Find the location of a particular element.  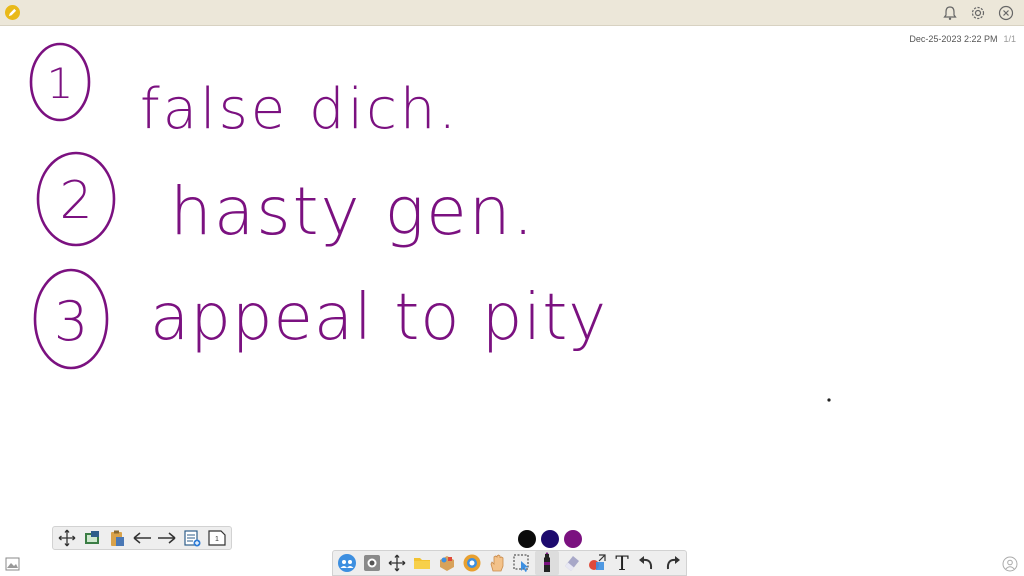

line-text-3: appeal to pity is located at coordinates (378, 318).